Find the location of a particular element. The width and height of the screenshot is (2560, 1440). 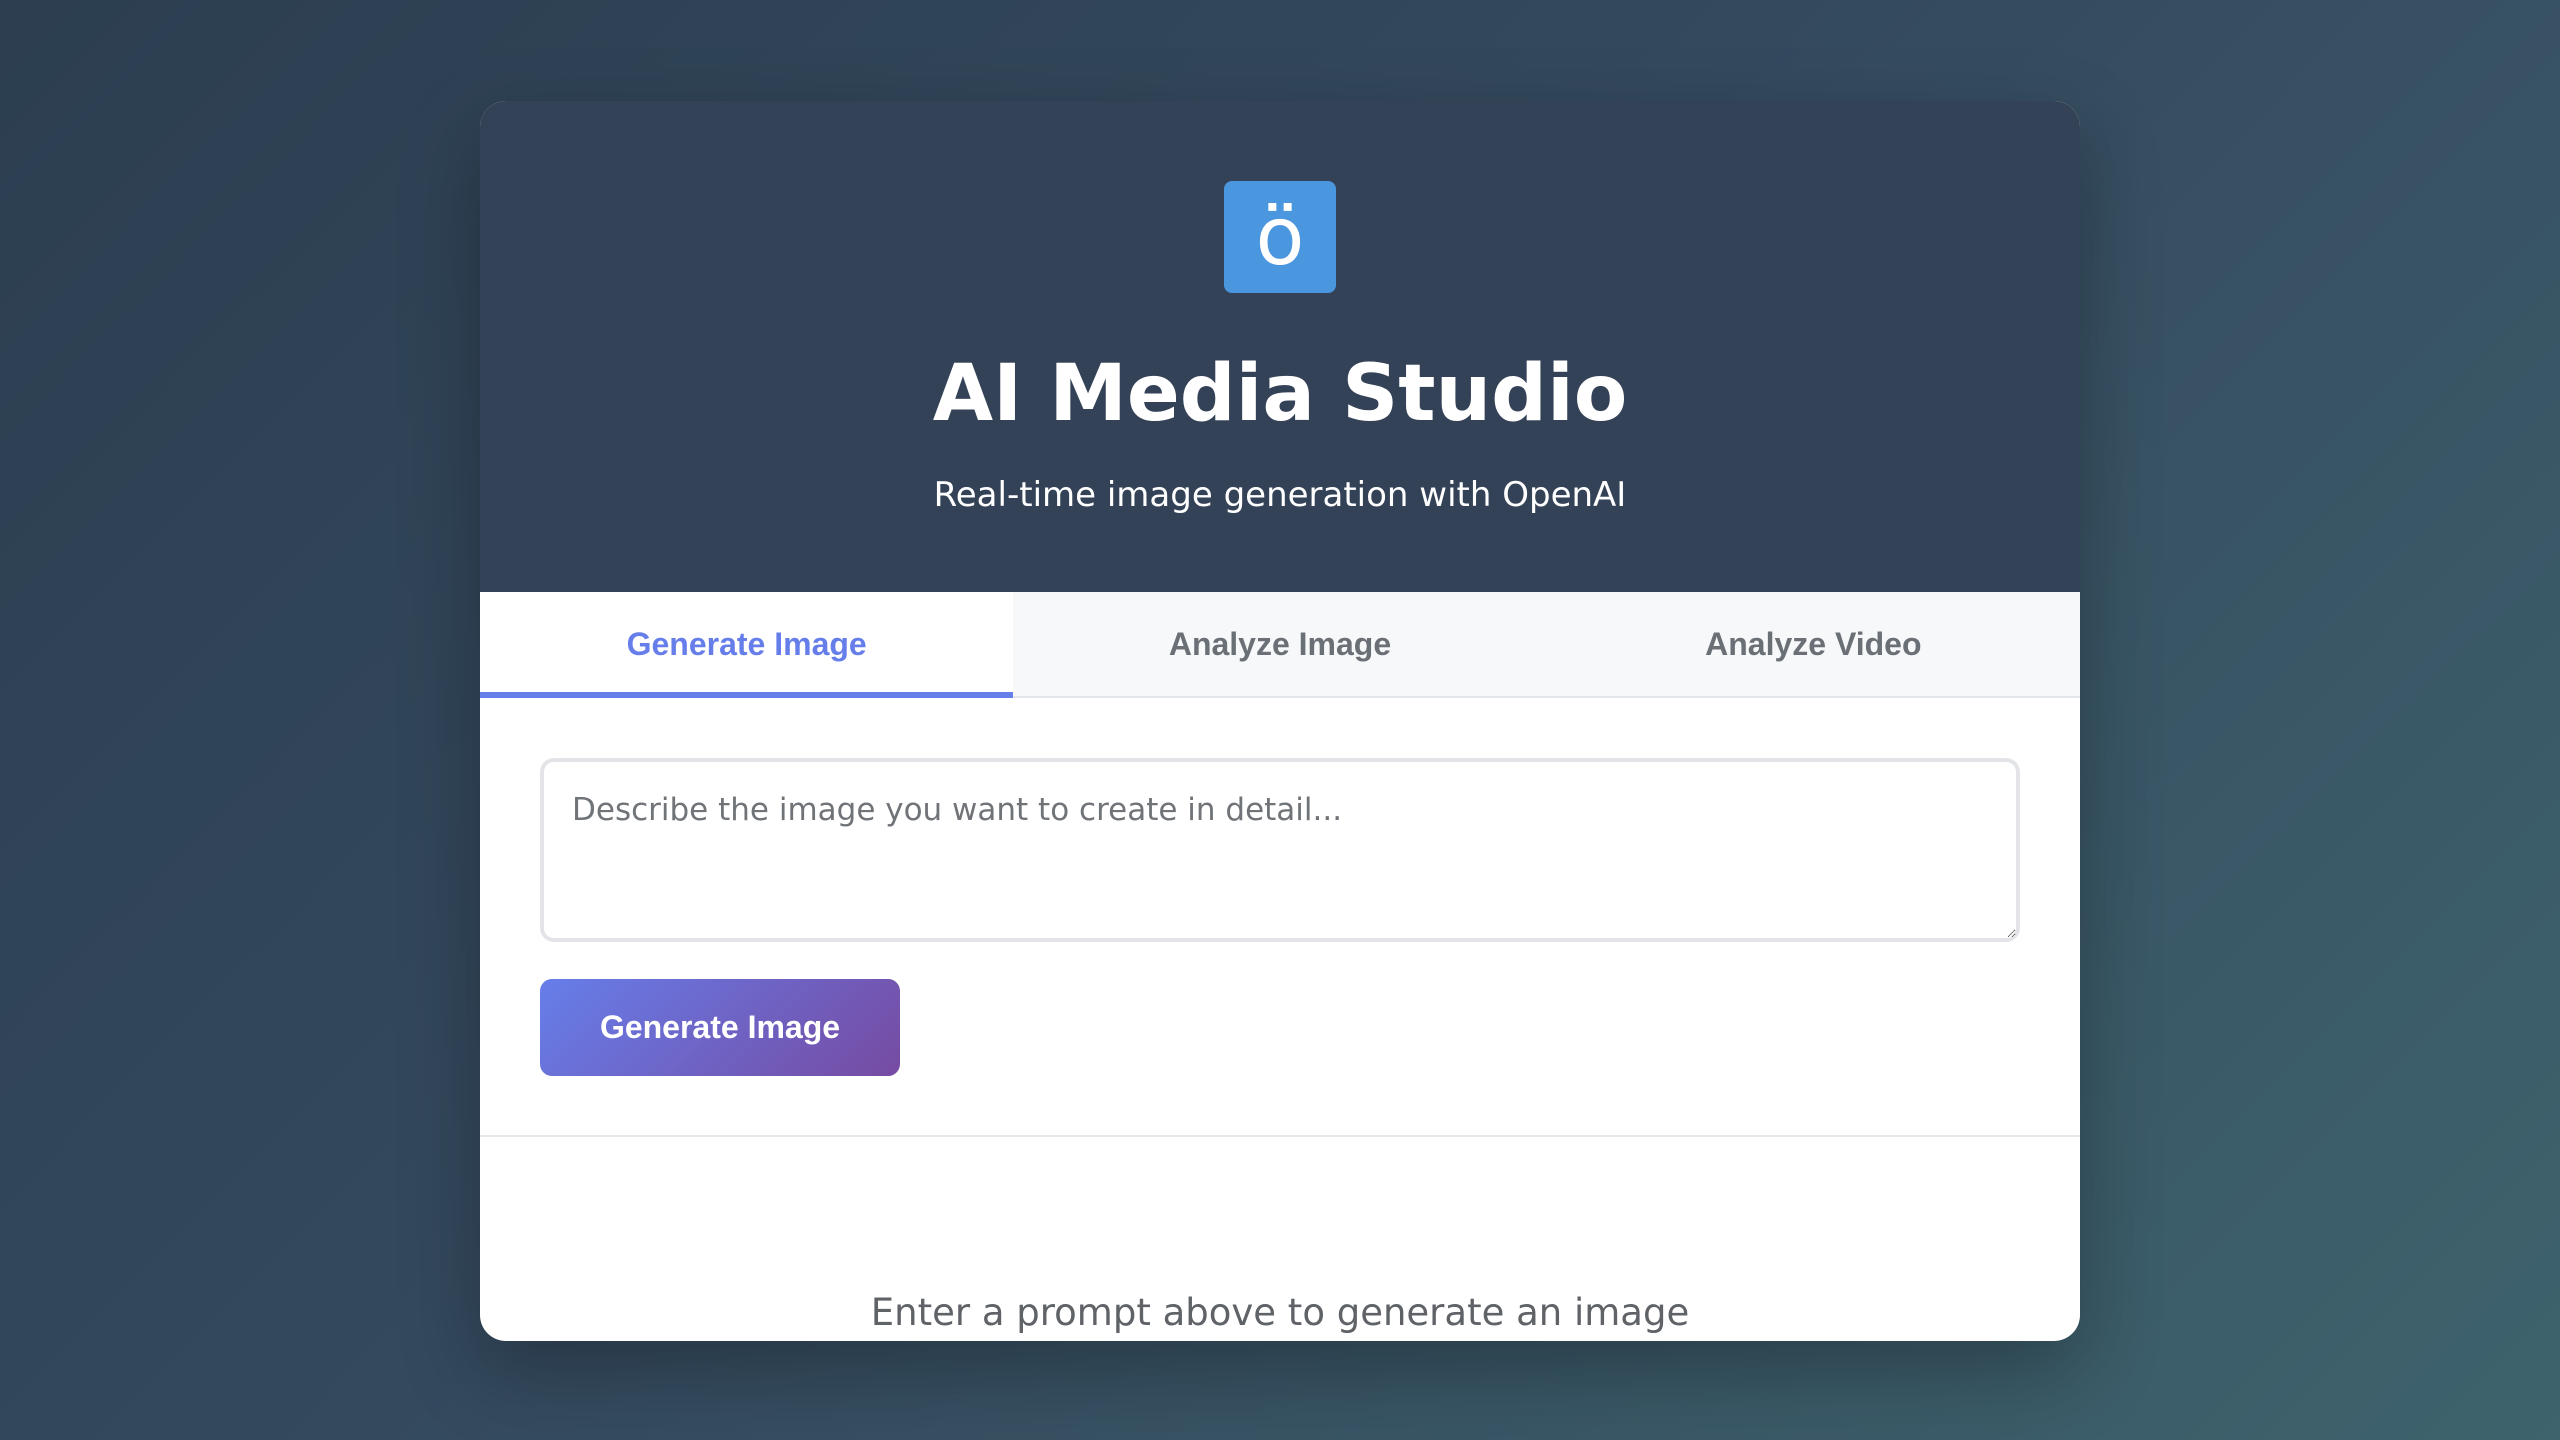

tab-generate-image: Generate Image is located at coordinates (747, 645).